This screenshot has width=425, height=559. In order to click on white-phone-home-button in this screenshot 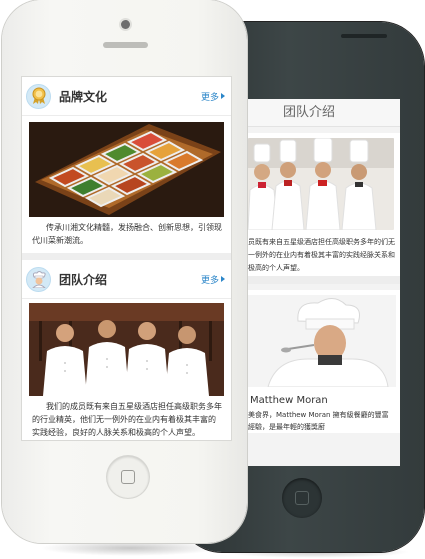, I will do `click(128, 477)`.